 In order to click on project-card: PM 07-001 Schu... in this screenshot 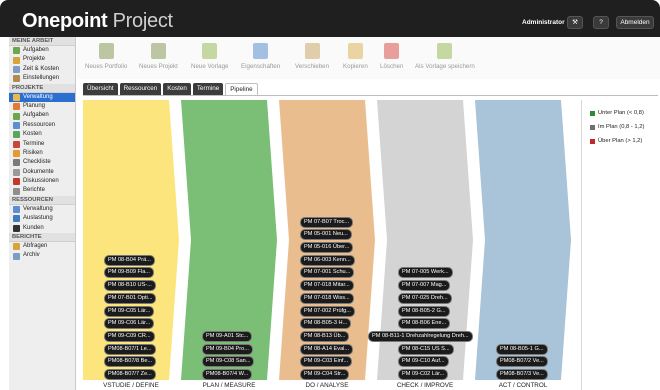, I will do `click(327, 273)`.